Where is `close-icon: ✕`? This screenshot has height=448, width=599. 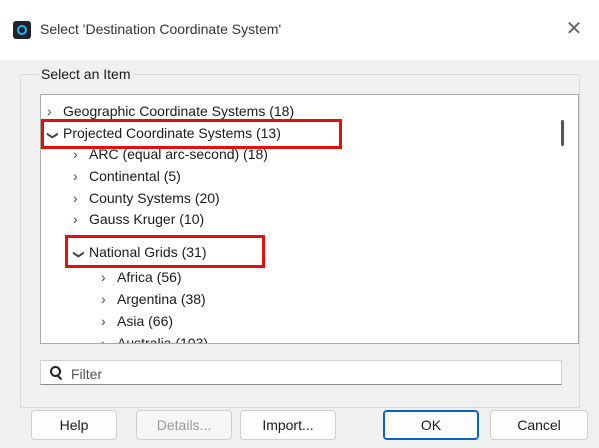
close-icon: ✕ is located at coordinates (574, 30).